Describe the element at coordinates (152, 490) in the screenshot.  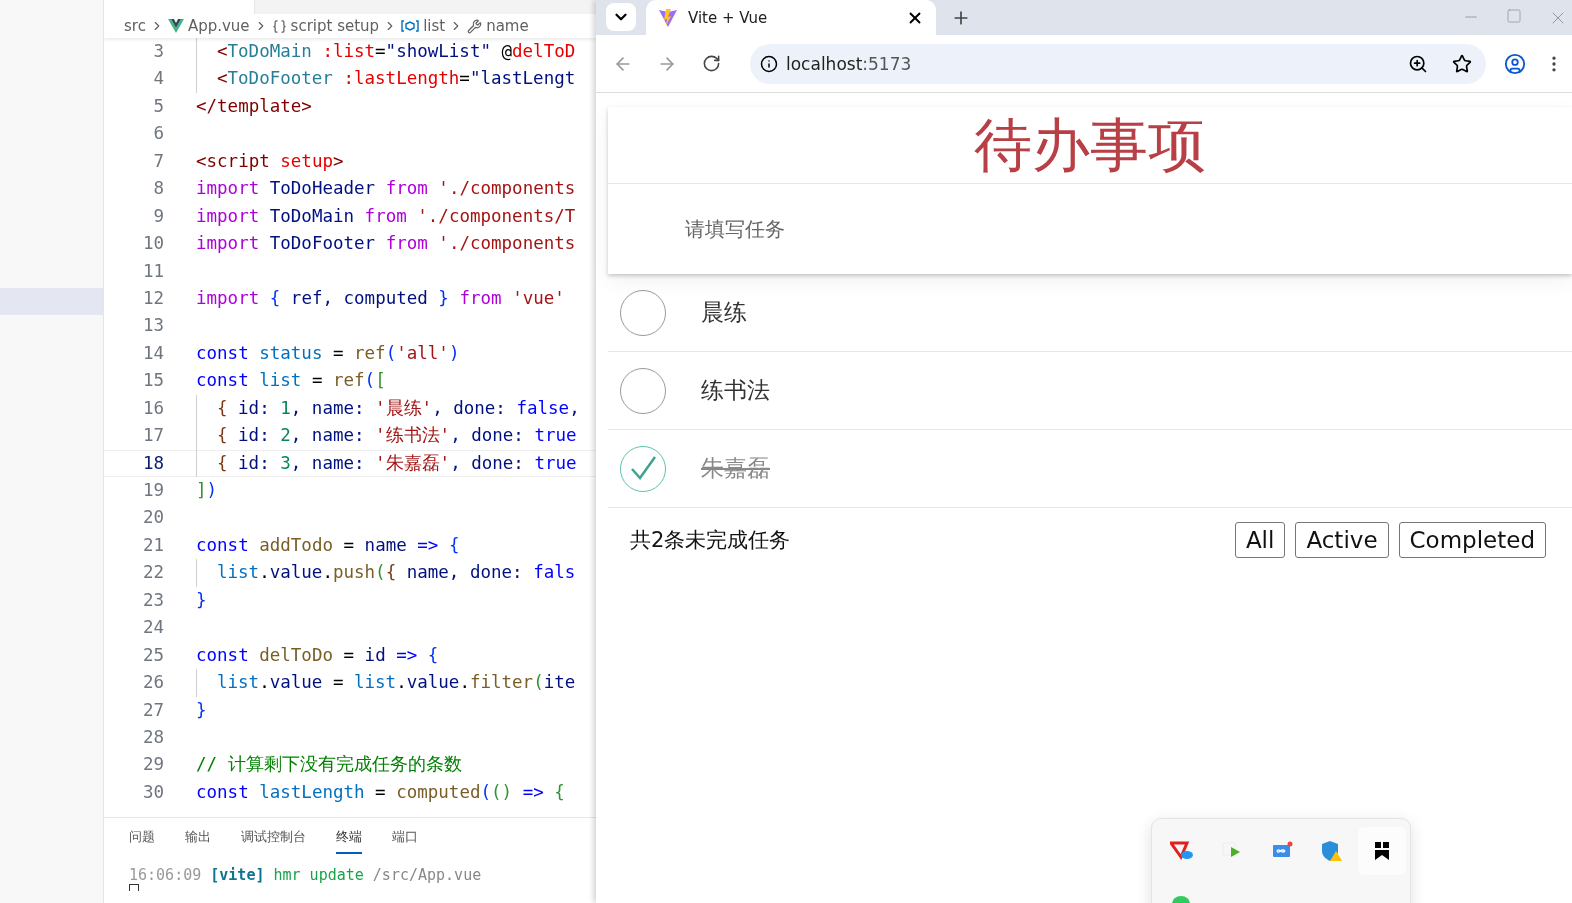
I see `line-number: 19` at that location.